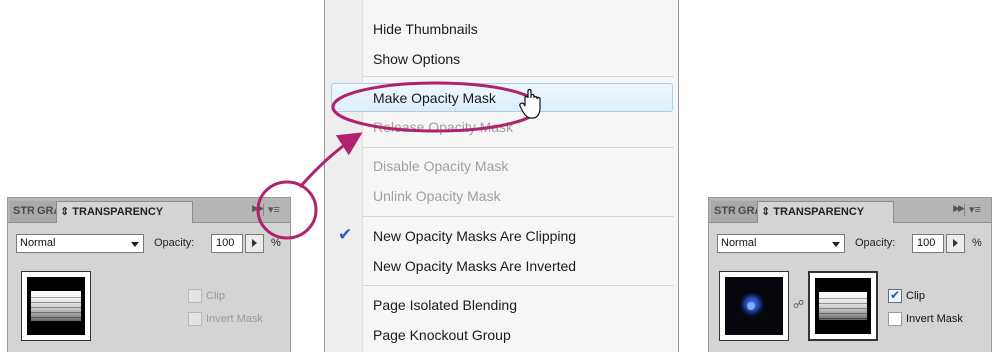  What do you see at coordinates (345, 234) in the screenshot?
I see `checkmark-icon: ✔` at bounding box center [345, 234].